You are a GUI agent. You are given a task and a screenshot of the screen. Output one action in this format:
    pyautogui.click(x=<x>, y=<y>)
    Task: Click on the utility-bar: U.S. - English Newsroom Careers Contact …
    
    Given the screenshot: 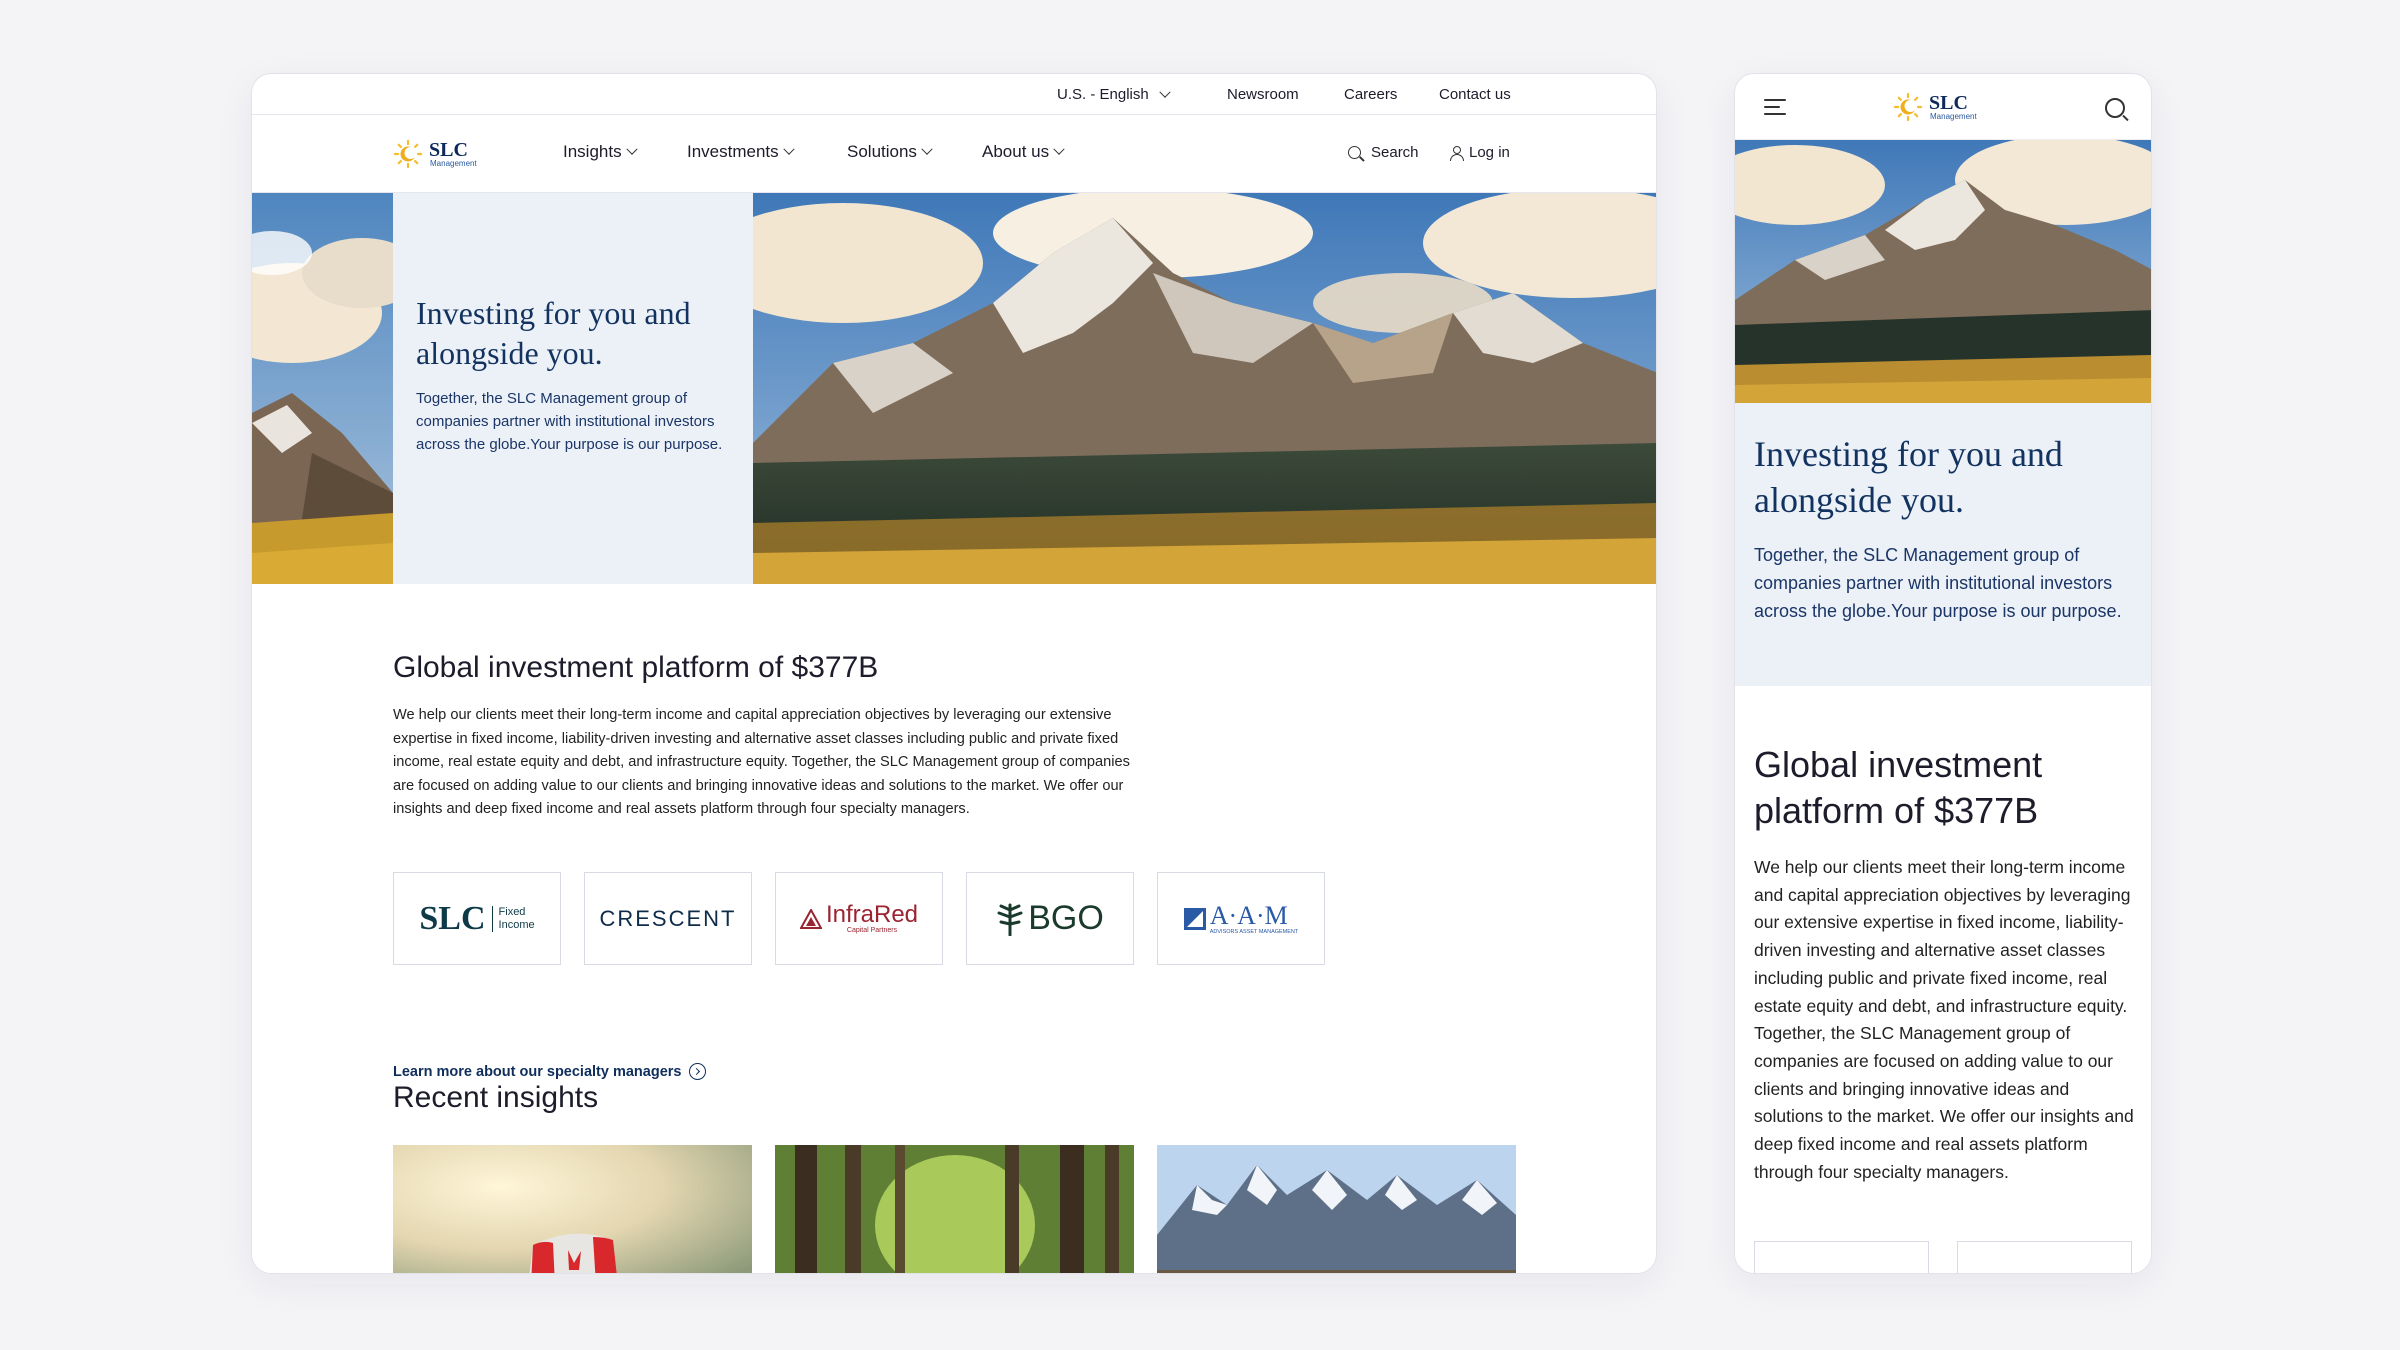 What is the action you would take?
    pyautogui.click(x=954, y=94)
    